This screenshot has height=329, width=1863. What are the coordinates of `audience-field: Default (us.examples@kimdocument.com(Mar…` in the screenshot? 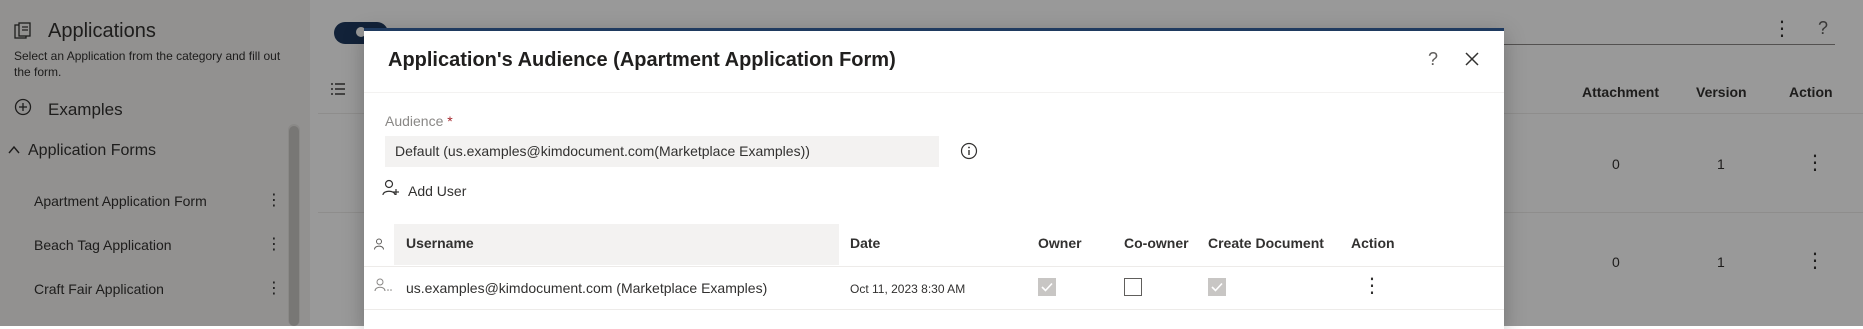 It's located at (662, 151).